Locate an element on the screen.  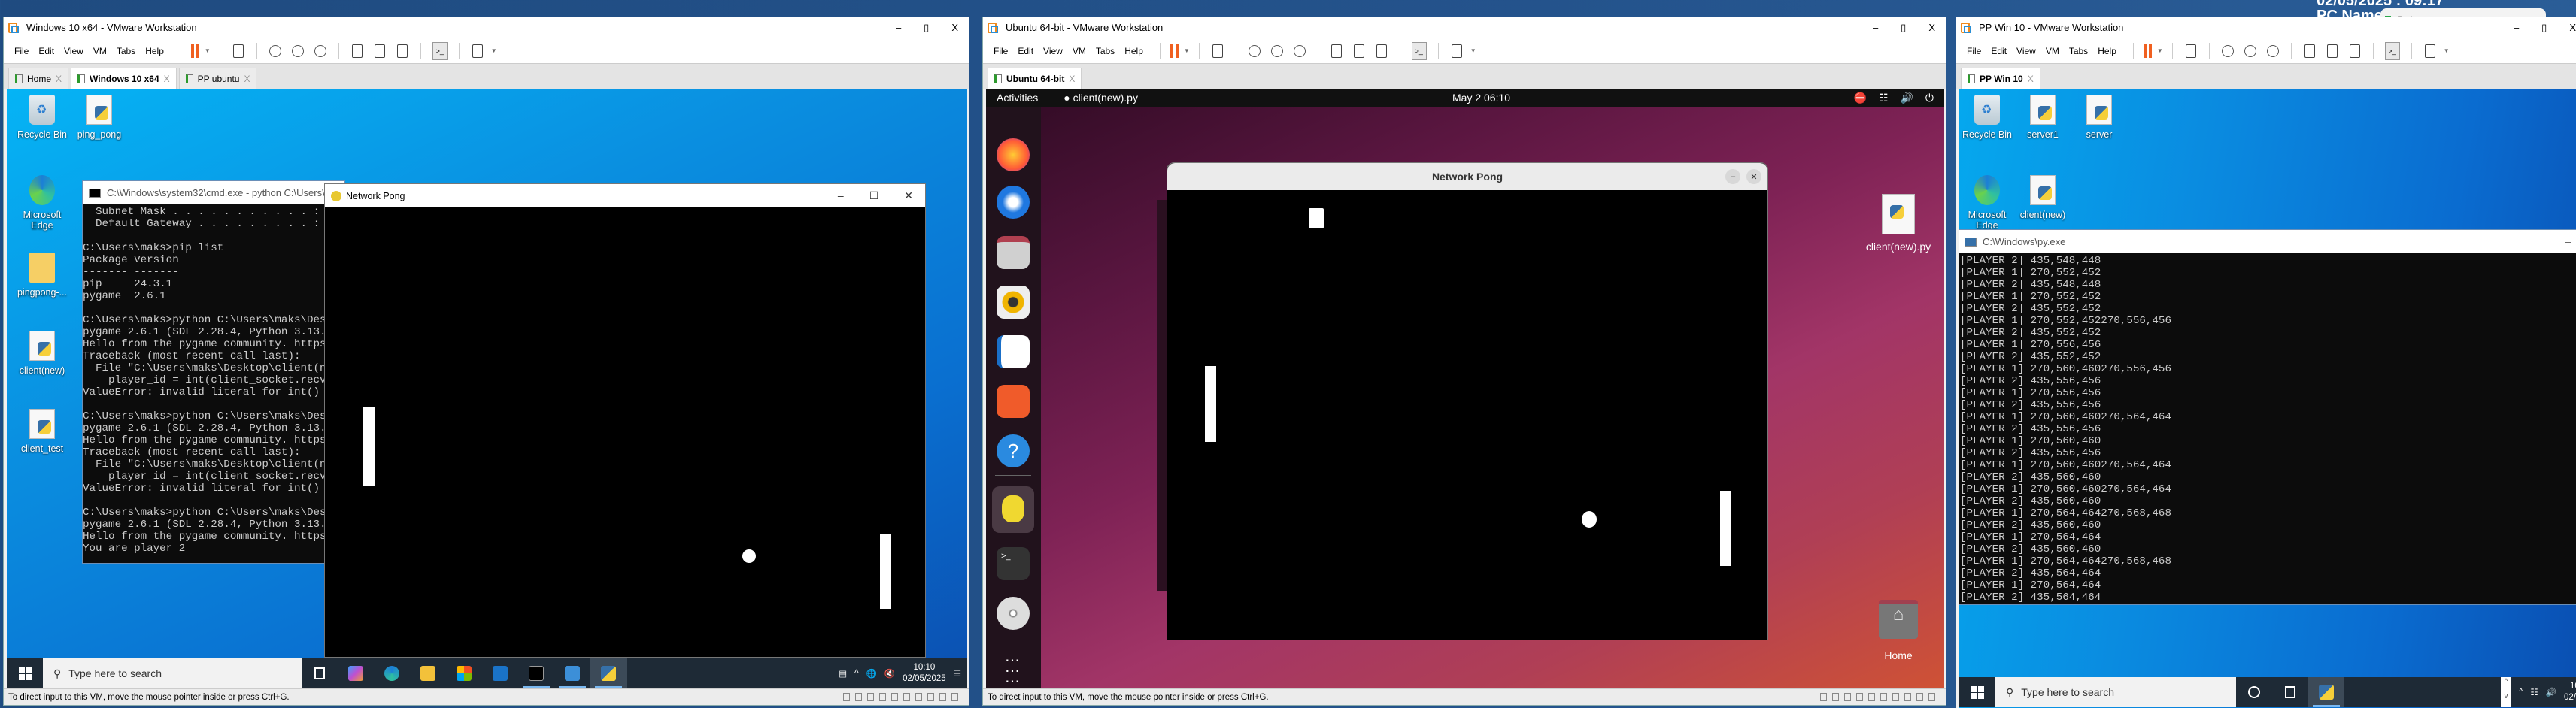
vm-titlebar: PP Win 10 - VMware Workstation – ▯ X is located at coordinates (2266, 28).